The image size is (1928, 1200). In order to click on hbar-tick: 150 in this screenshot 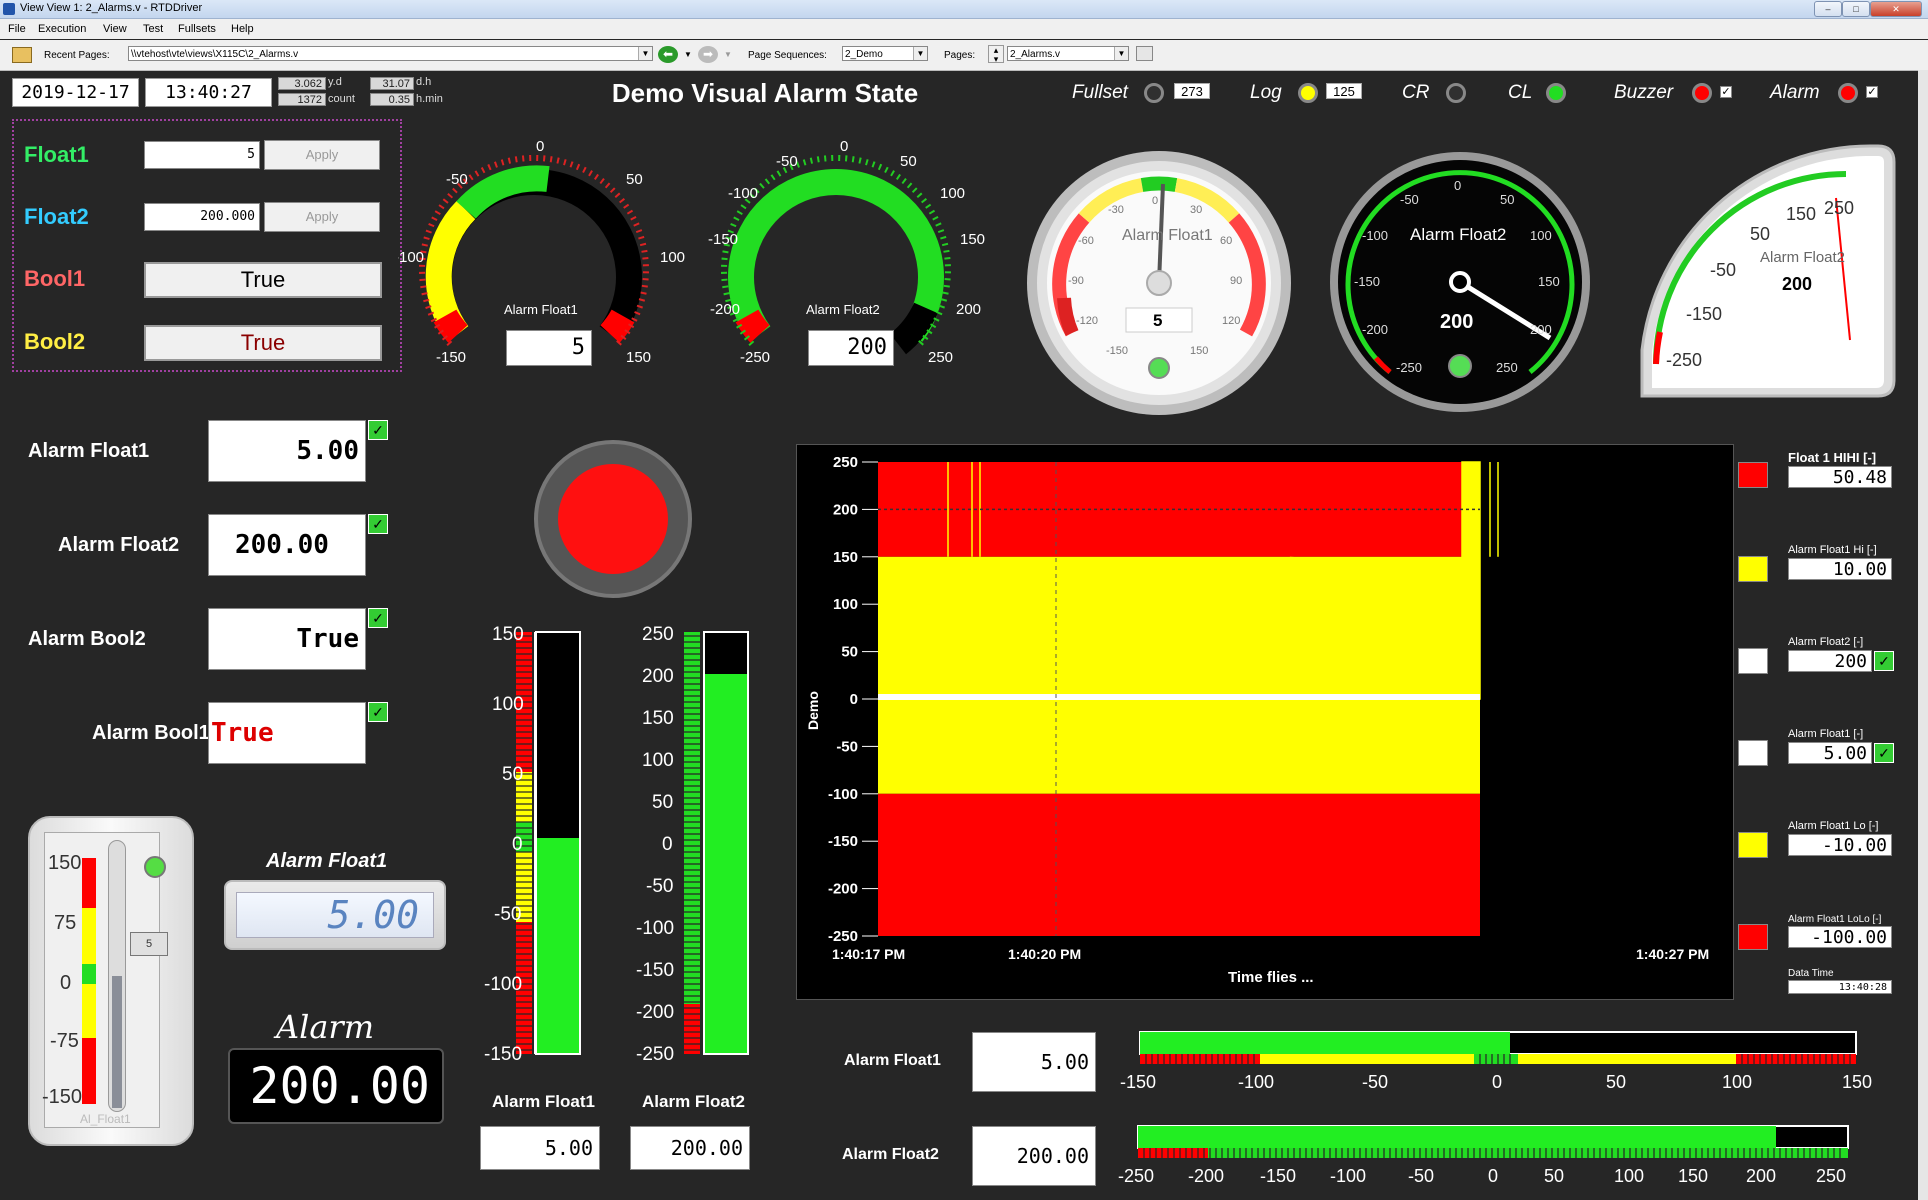, I will do `click(1693, 1176)`.